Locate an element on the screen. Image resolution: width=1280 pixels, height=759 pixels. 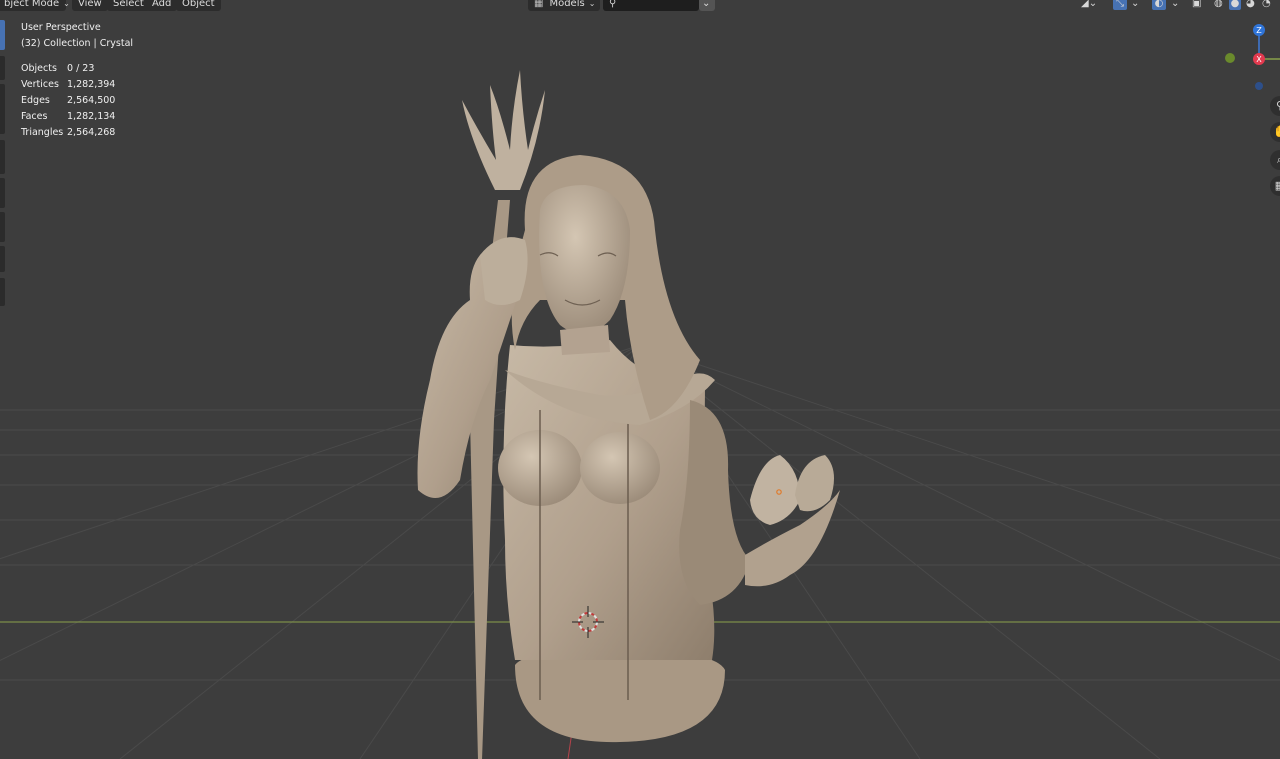
filter-dropdown: ⌄ is located at coordinates (707, 5).